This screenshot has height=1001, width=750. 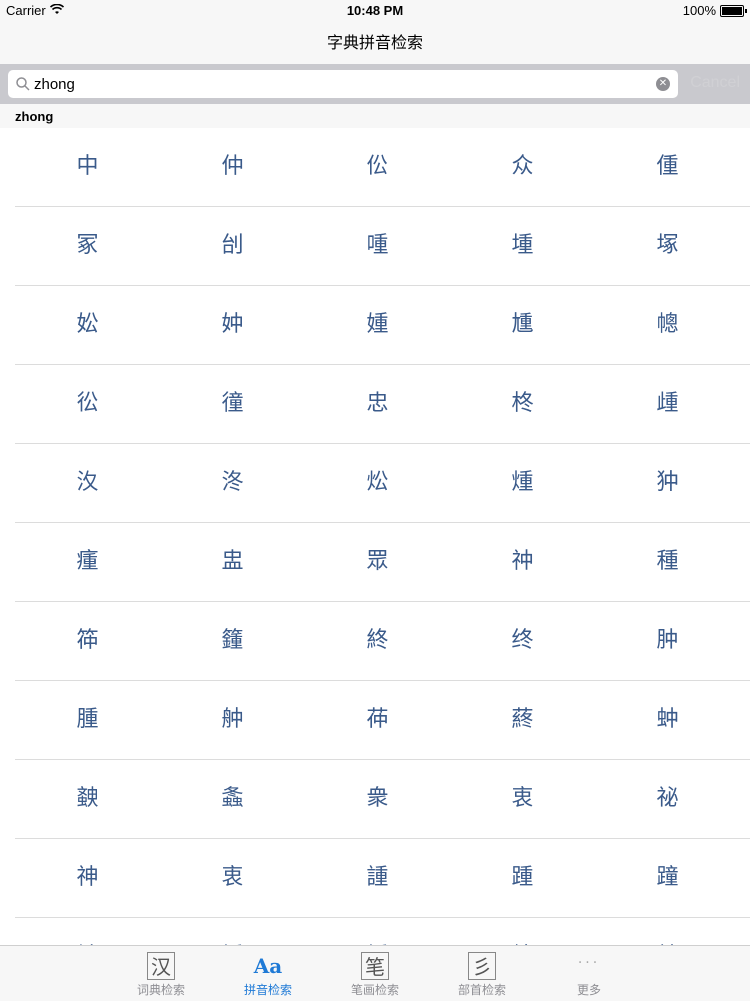 I want to click on tab-bar: 汉词典检索 Aa 拼音检索笔笔画检索彡部首检索 ··· 更多, so click(x=375, y=973).